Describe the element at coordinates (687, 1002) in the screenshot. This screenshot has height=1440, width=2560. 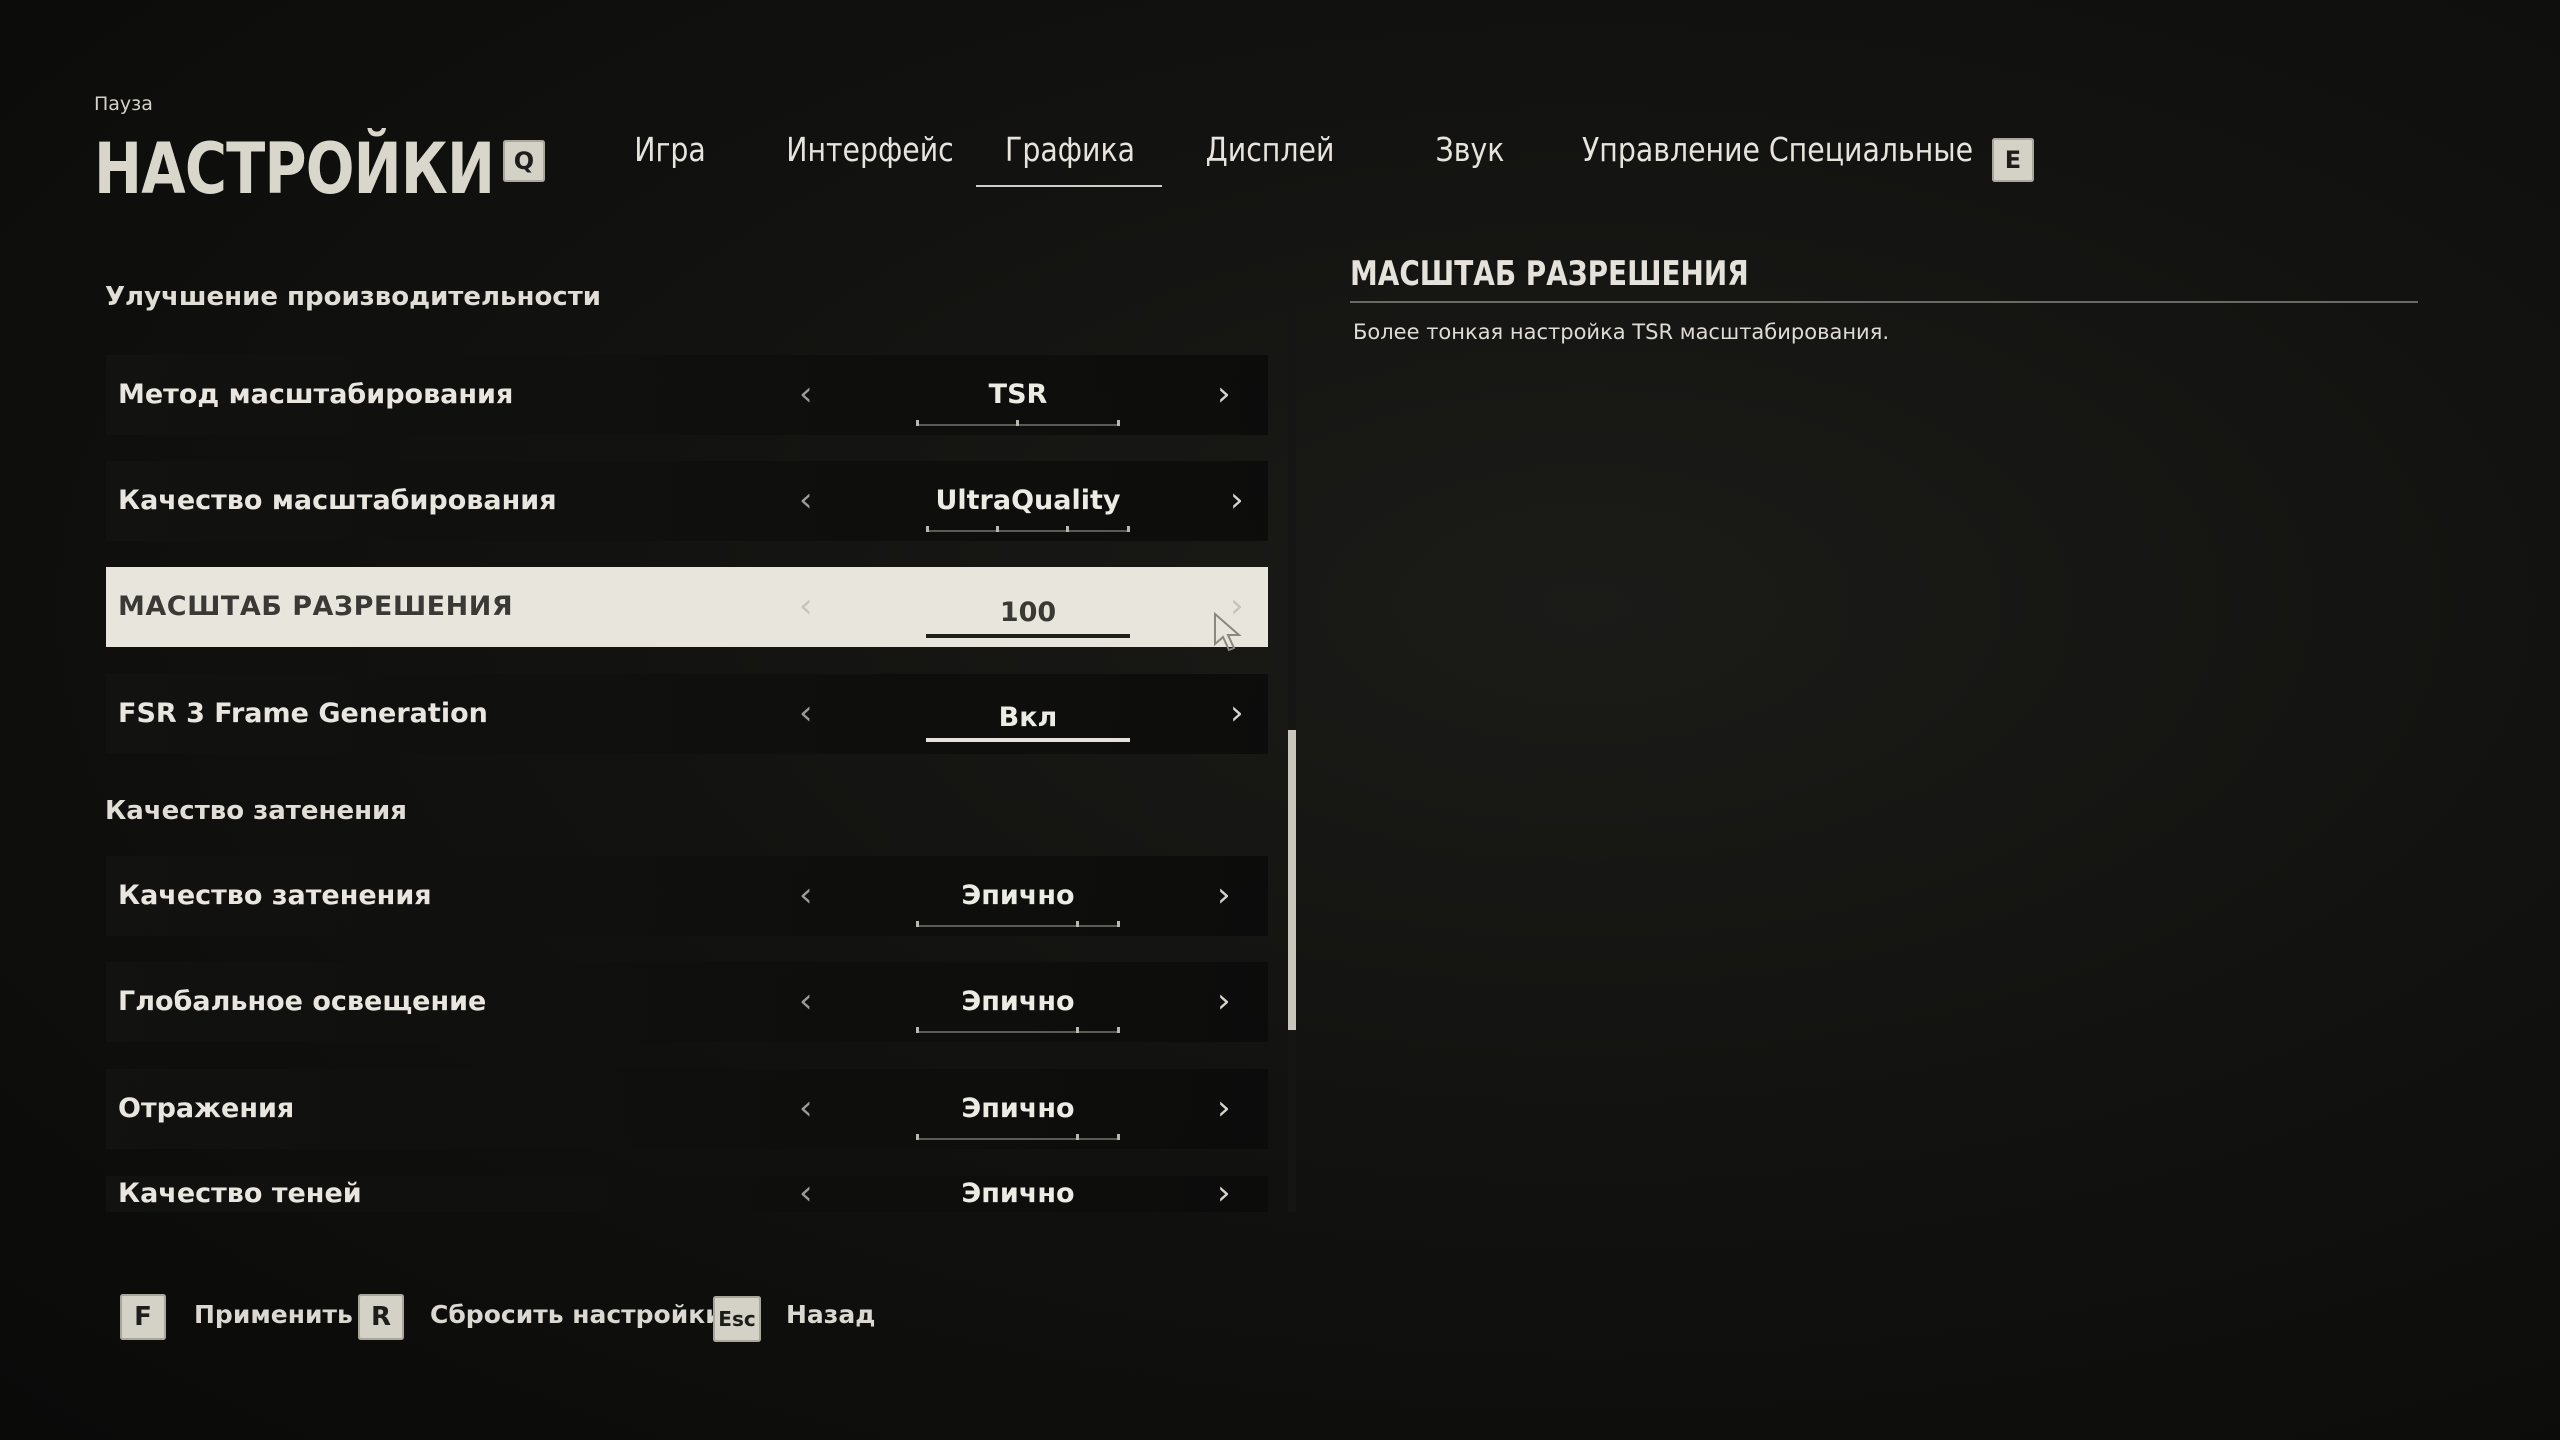
I see `setting-row-global-illumination: Глобальное освещение ‹ Эпично ›` at that location.